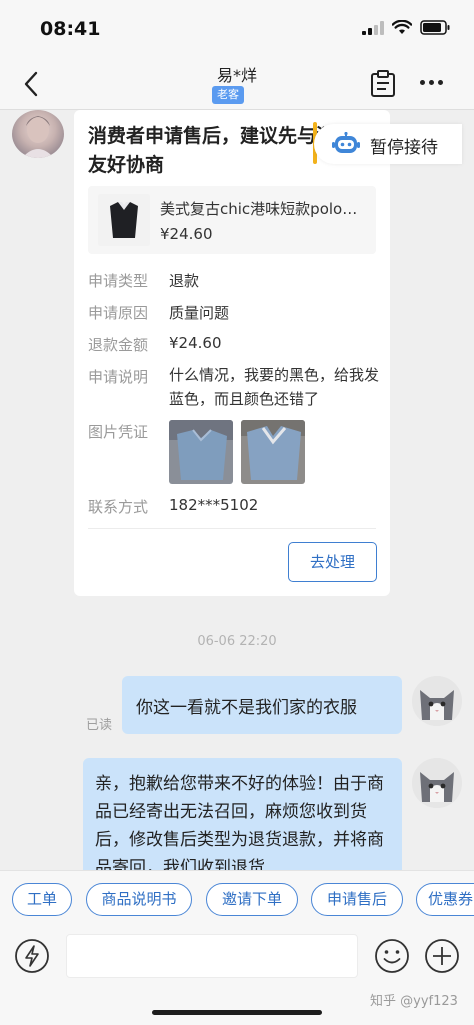 This screenshot has height=1025, width=474. I want to click on card-divider, so click(232, 528).